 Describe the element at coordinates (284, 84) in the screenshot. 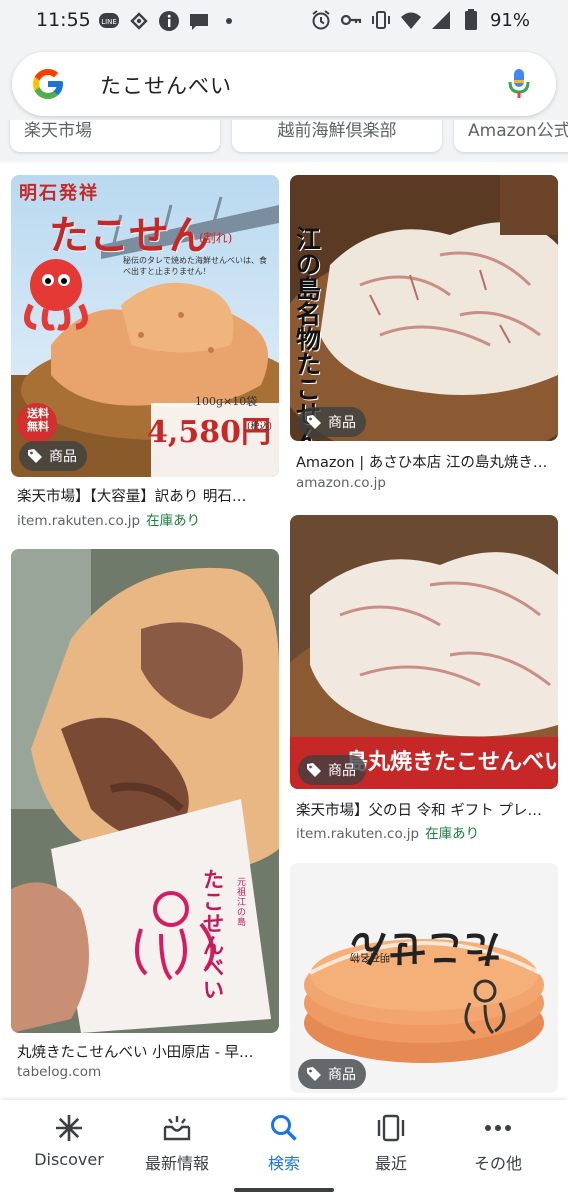

I see `search-box: たこせんべい` at that location.